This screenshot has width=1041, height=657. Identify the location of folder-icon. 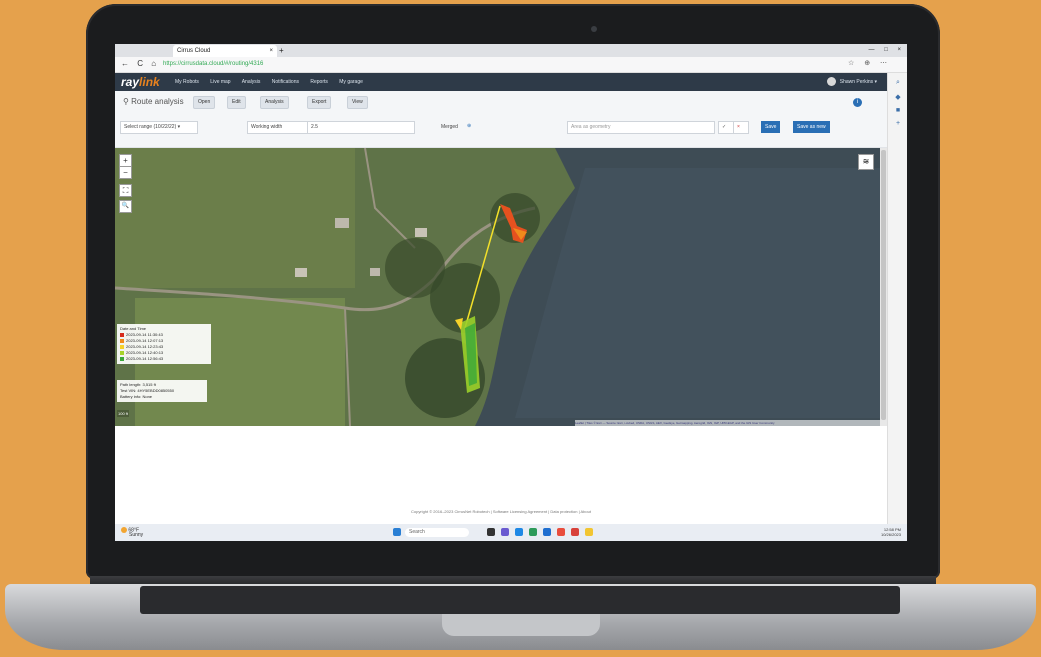
(589, 532).